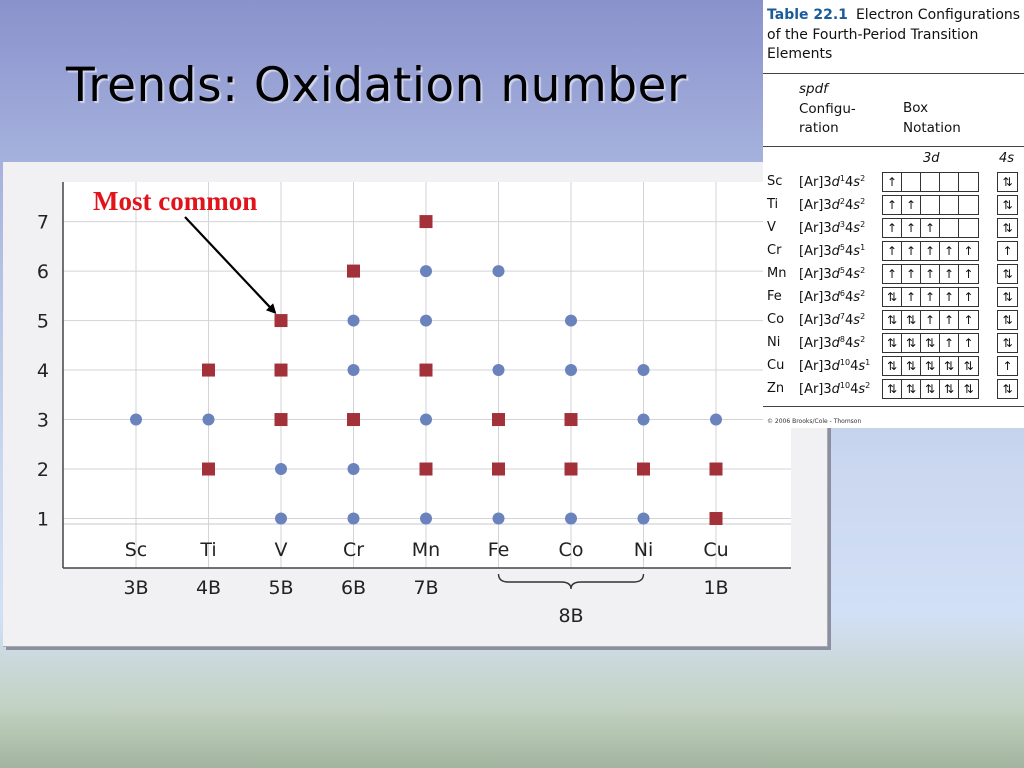 This screenshot has height=768, width=1024. Describe the element at coordinates (353, 550) in the screenshot. I see `category-label-cr: Cr` at that location.